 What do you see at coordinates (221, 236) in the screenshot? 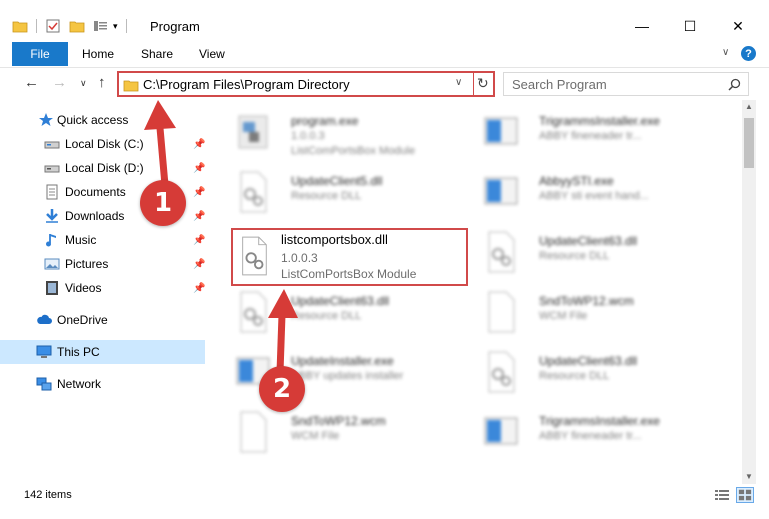
I see `annotation-overlay` at bounding box center [221, 236].